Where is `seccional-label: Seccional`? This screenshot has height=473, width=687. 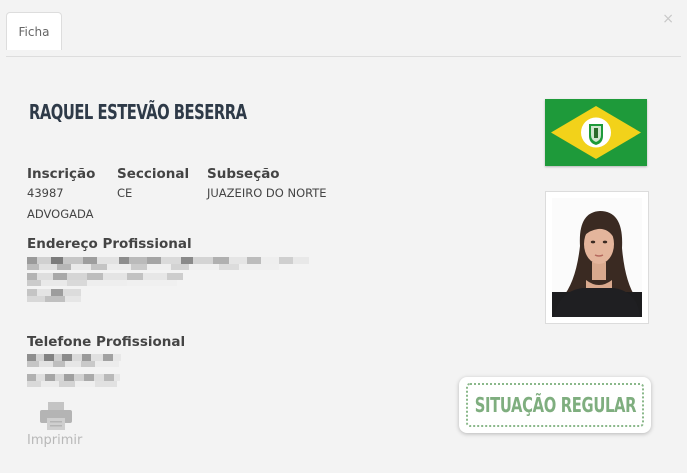 seccional-label: Seccional is located at coordinates (153, 174).